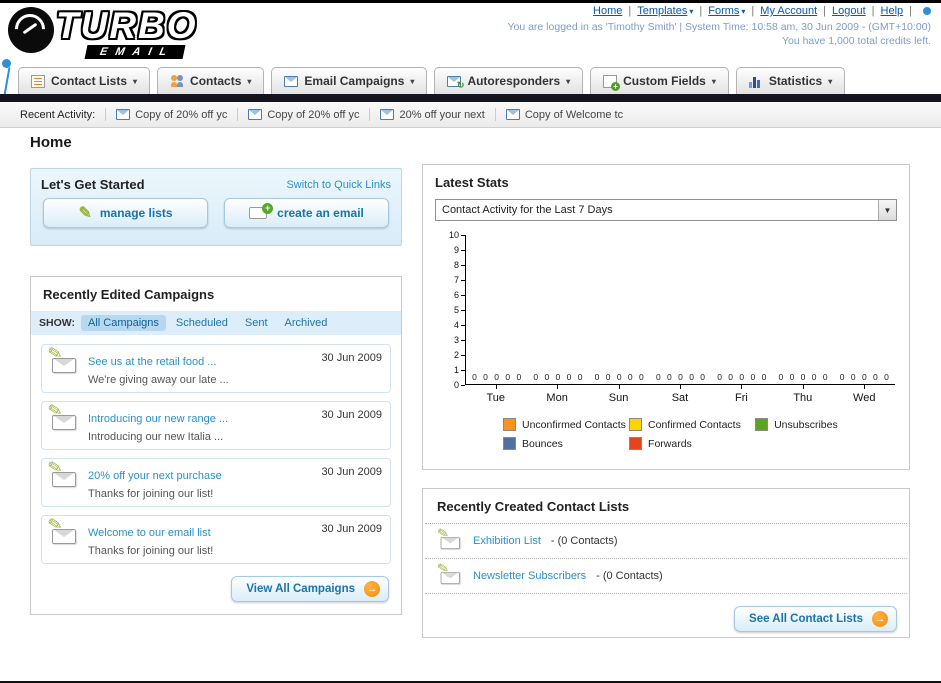  Describe the element at coordinates (507, 541) in the screenshot. I see `contact-list-link: Exhibition List` at that location.